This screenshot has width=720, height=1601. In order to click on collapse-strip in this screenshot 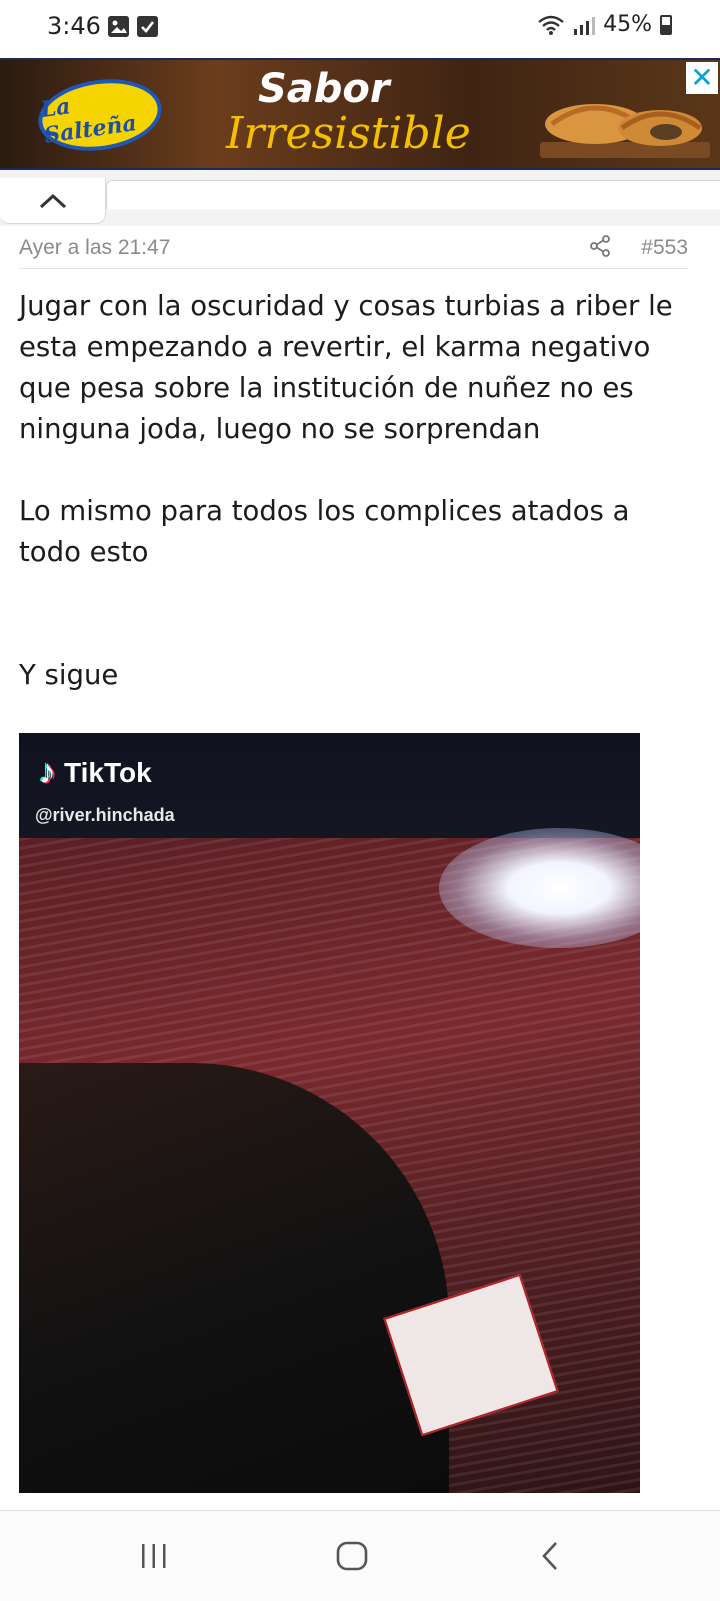, I will do `click(360, 198)`.